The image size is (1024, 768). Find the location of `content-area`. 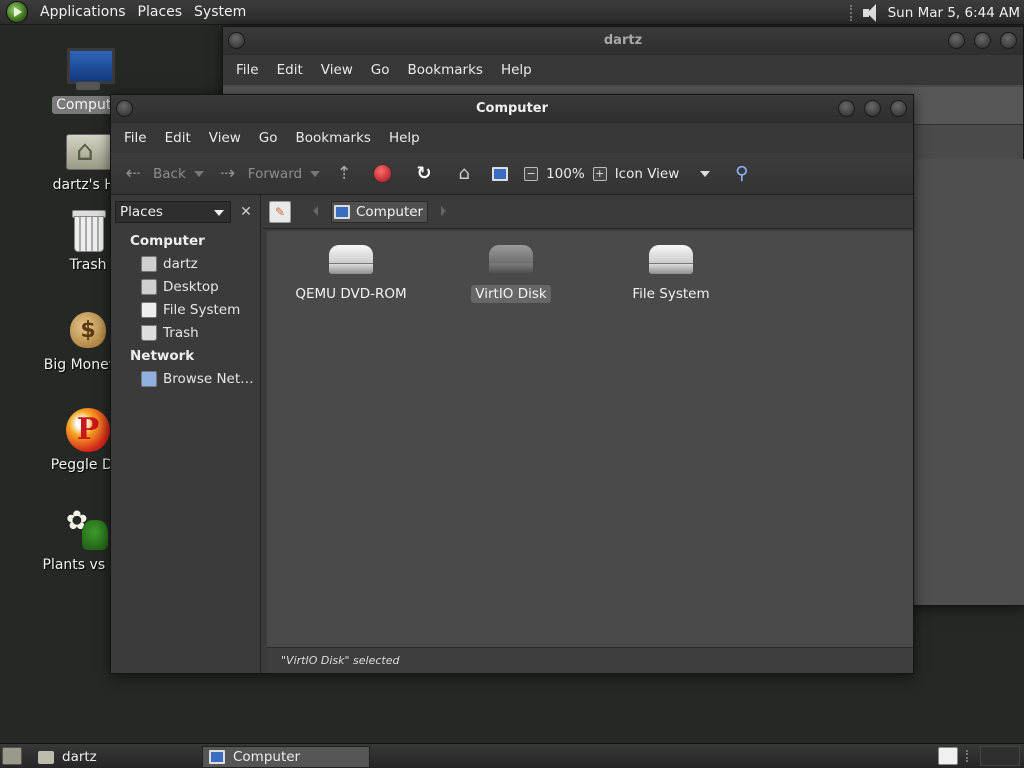

content-area is located at coordinates (968, 382).